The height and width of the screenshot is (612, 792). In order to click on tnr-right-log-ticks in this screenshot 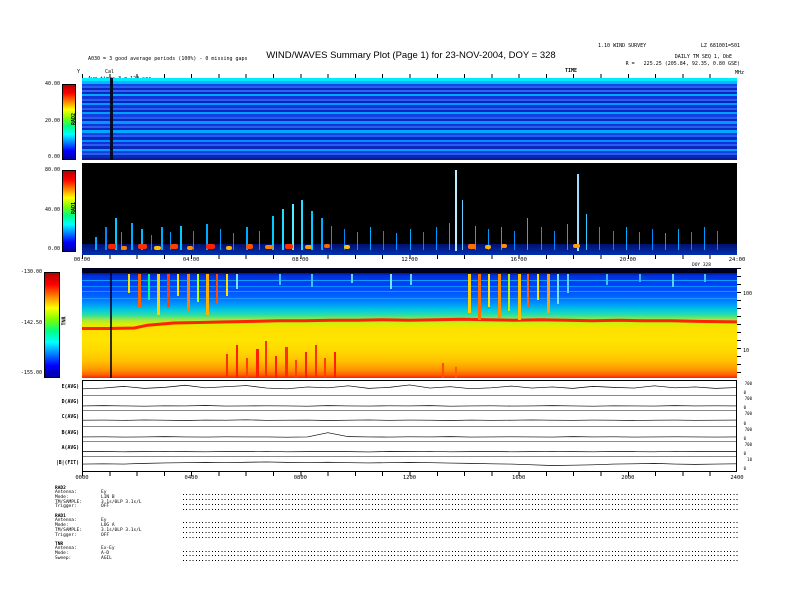, I will do `click(739, 323)`.